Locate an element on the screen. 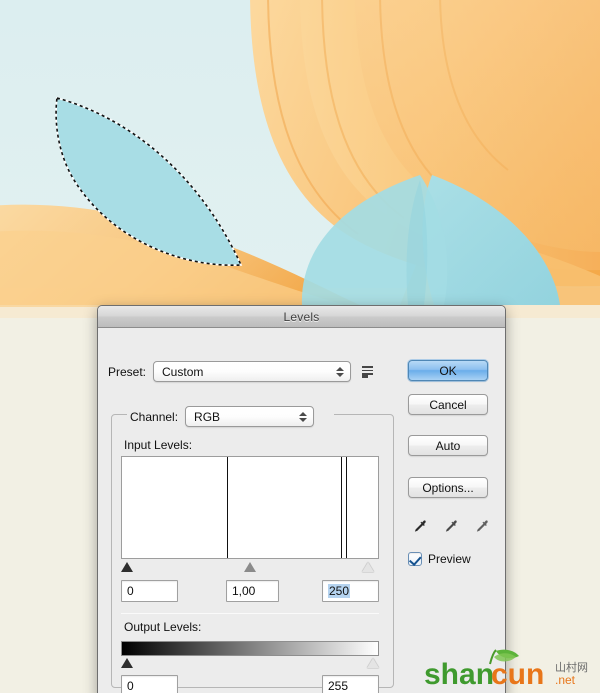 This screenshot has width=600, height=693. cancel-button-label: Cancel is located at coordinates (448, 404).